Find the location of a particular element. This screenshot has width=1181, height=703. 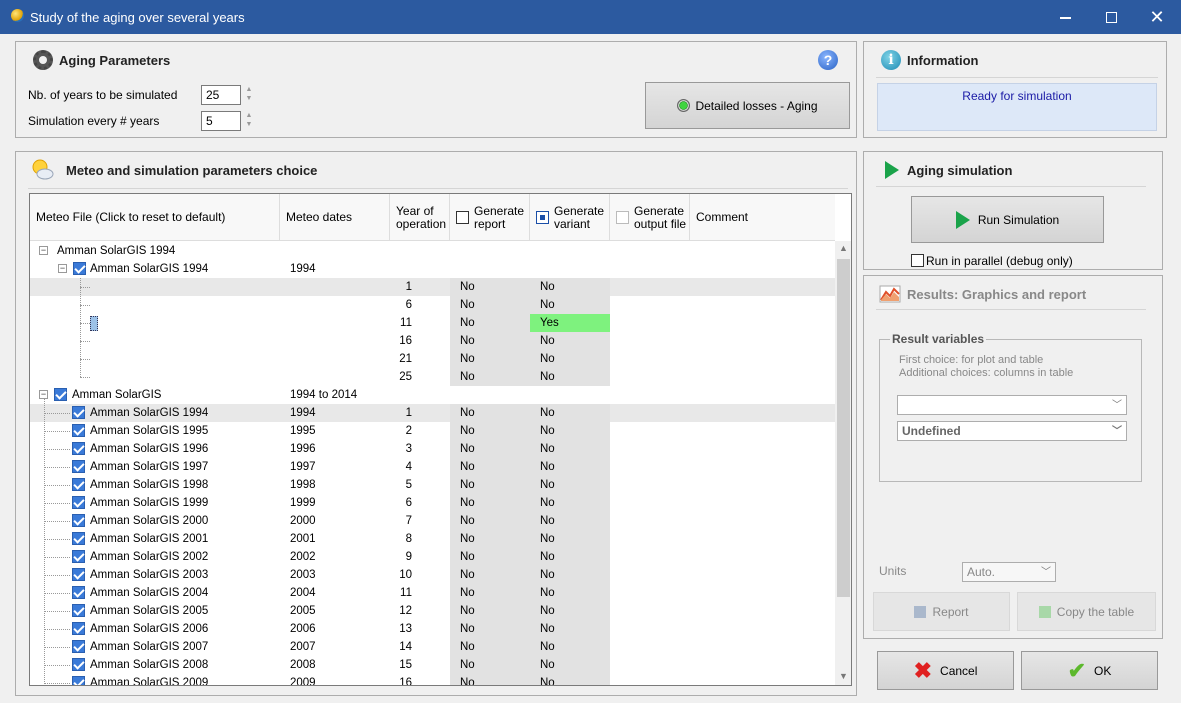

meteo-file-cell: Amman SolarGIS 1996 is located at coordinates (149, 449).